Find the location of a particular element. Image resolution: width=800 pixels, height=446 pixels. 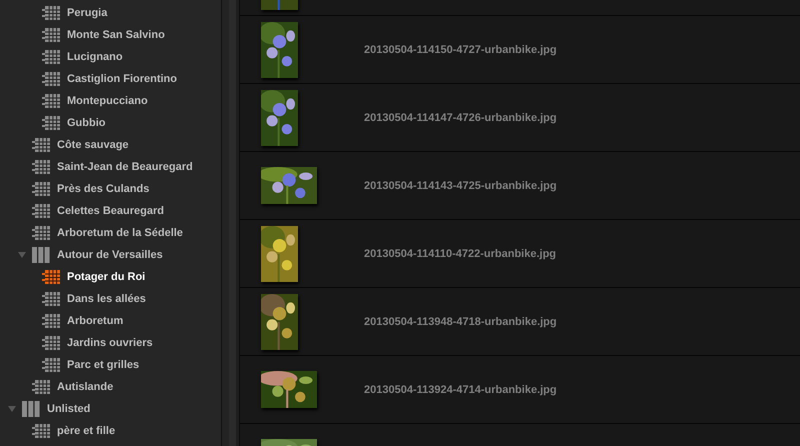

sidebar-item: Gubbio is located at coordinates (86, 123).